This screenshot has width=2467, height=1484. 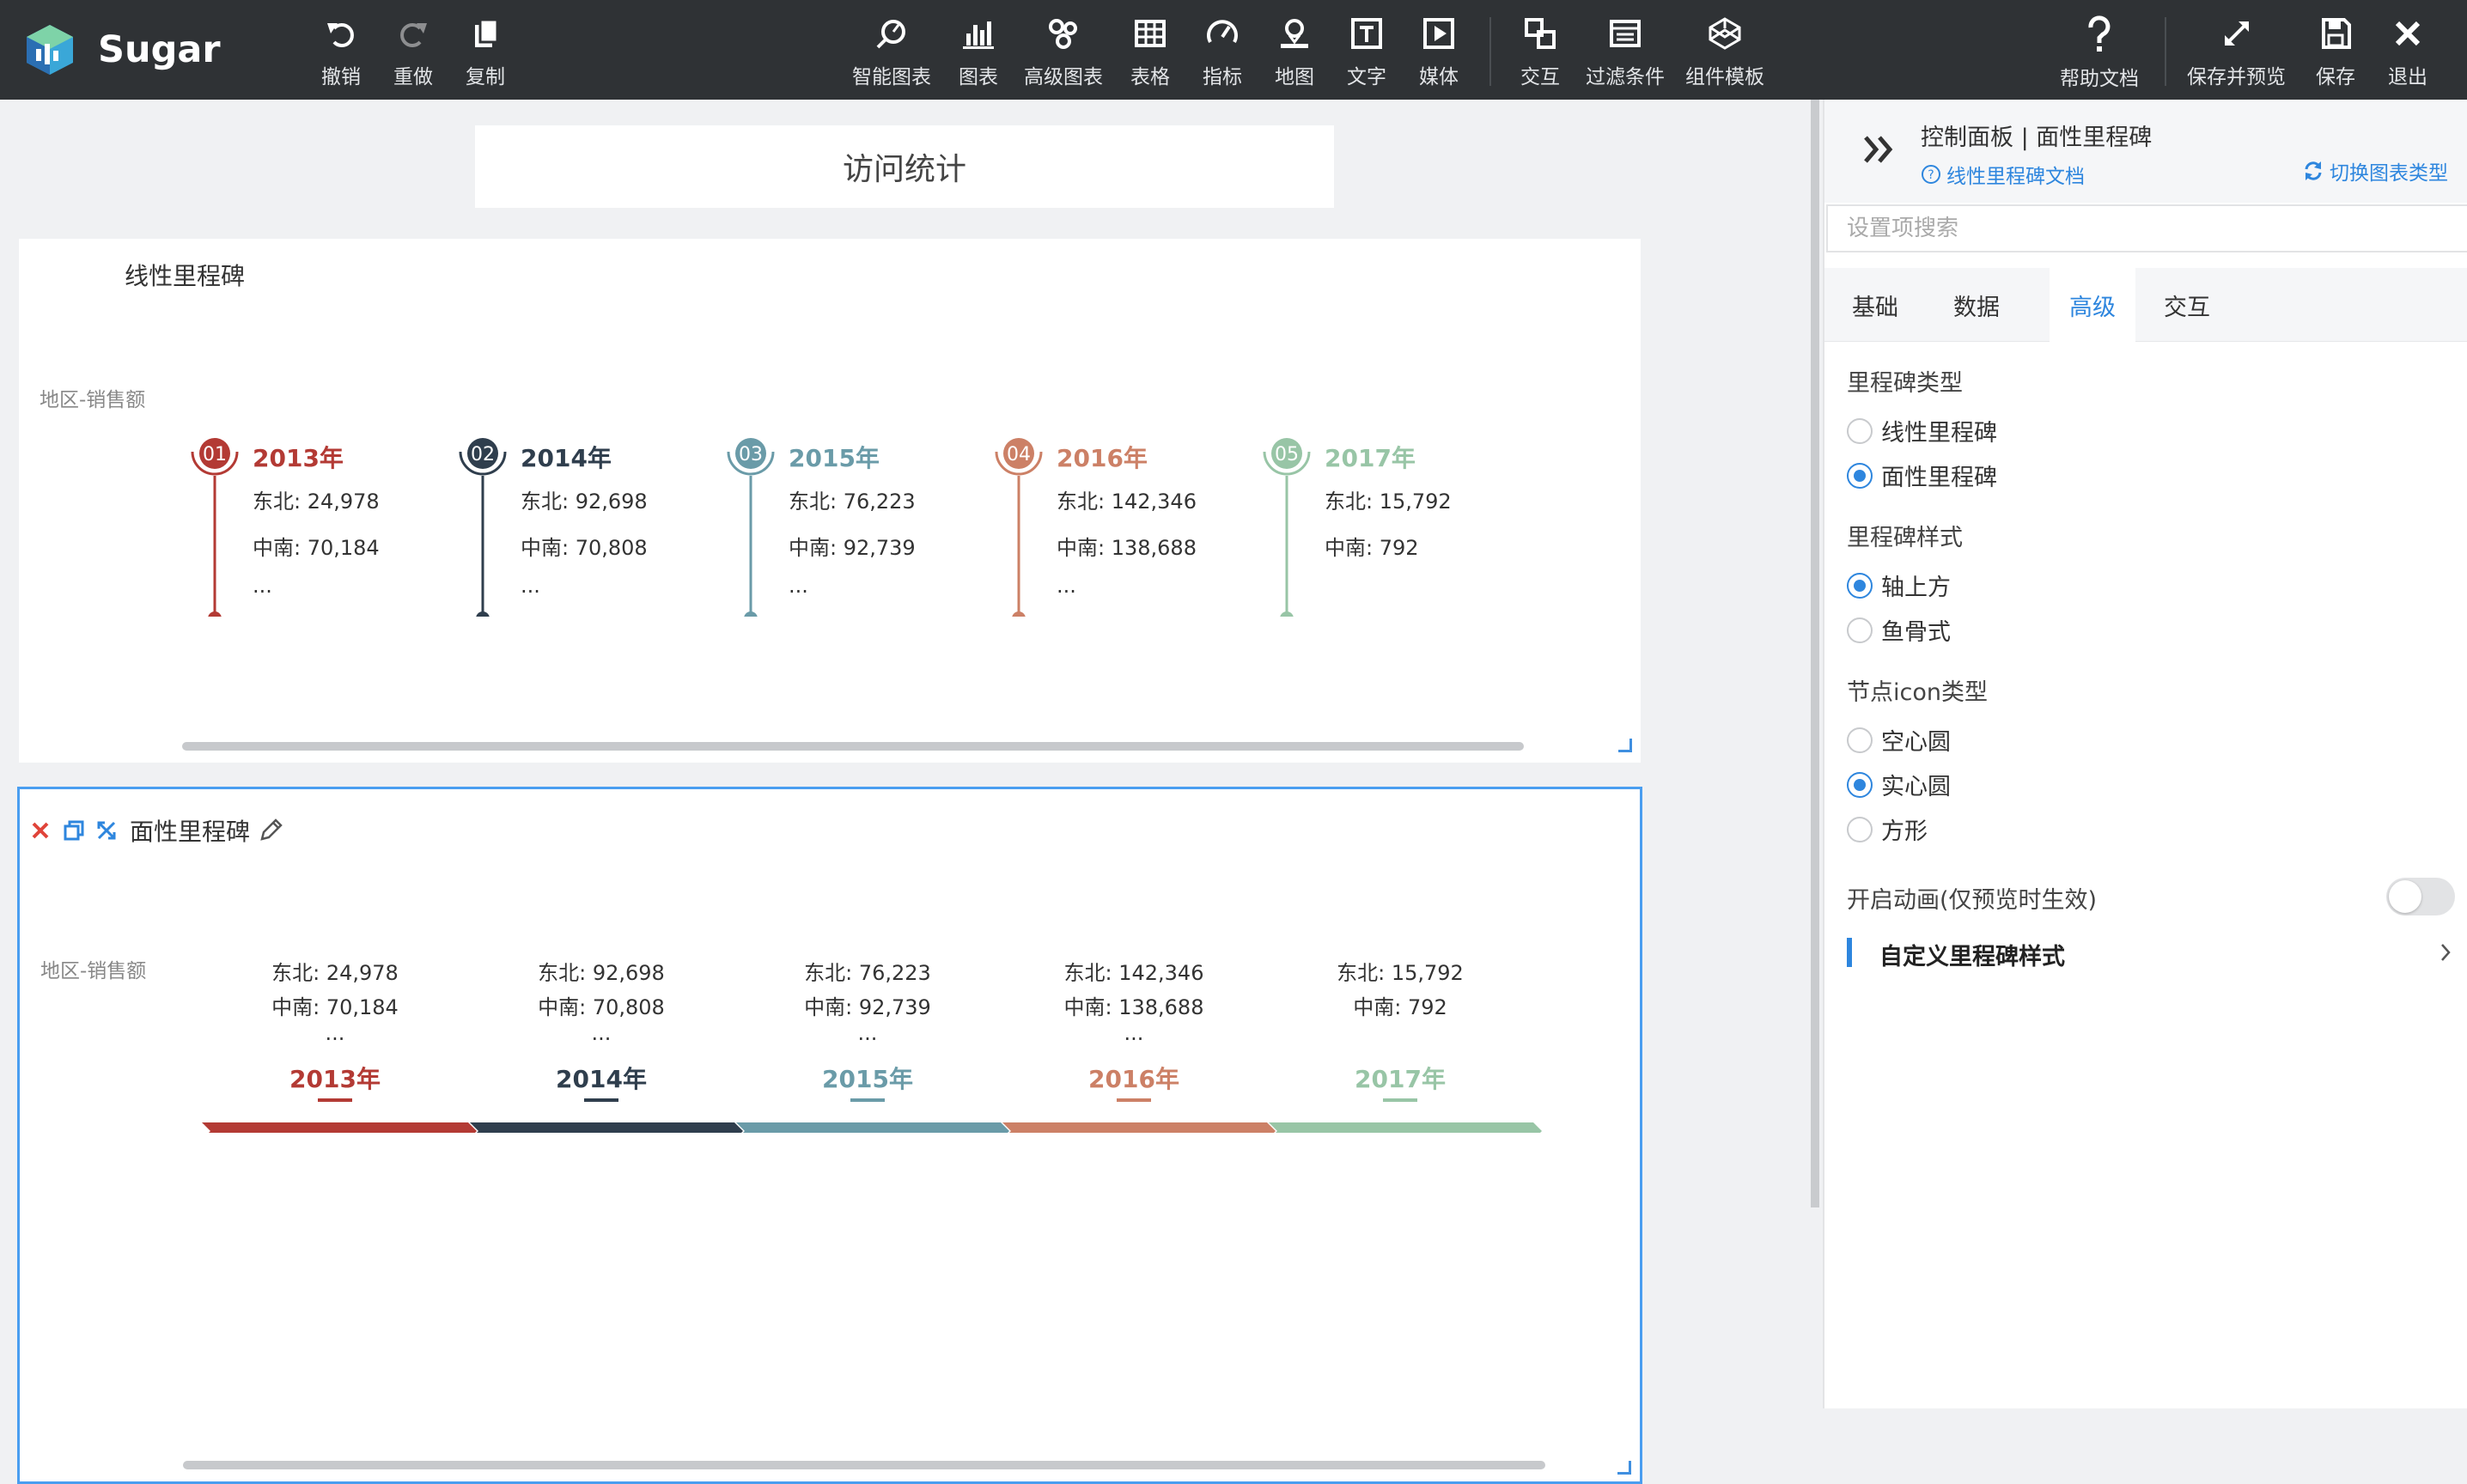 I want to click on brand: Sugar, so click(x=122, y=50).